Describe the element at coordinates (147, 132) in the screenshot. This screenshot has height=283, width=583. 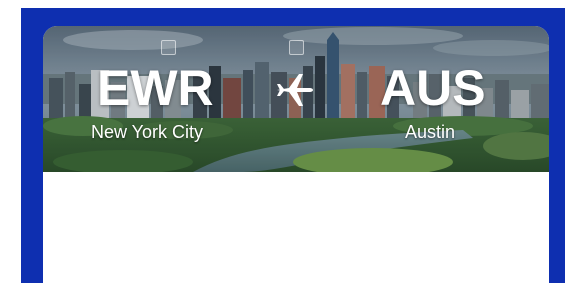
I see `origin-city-name: New York City` at that location.